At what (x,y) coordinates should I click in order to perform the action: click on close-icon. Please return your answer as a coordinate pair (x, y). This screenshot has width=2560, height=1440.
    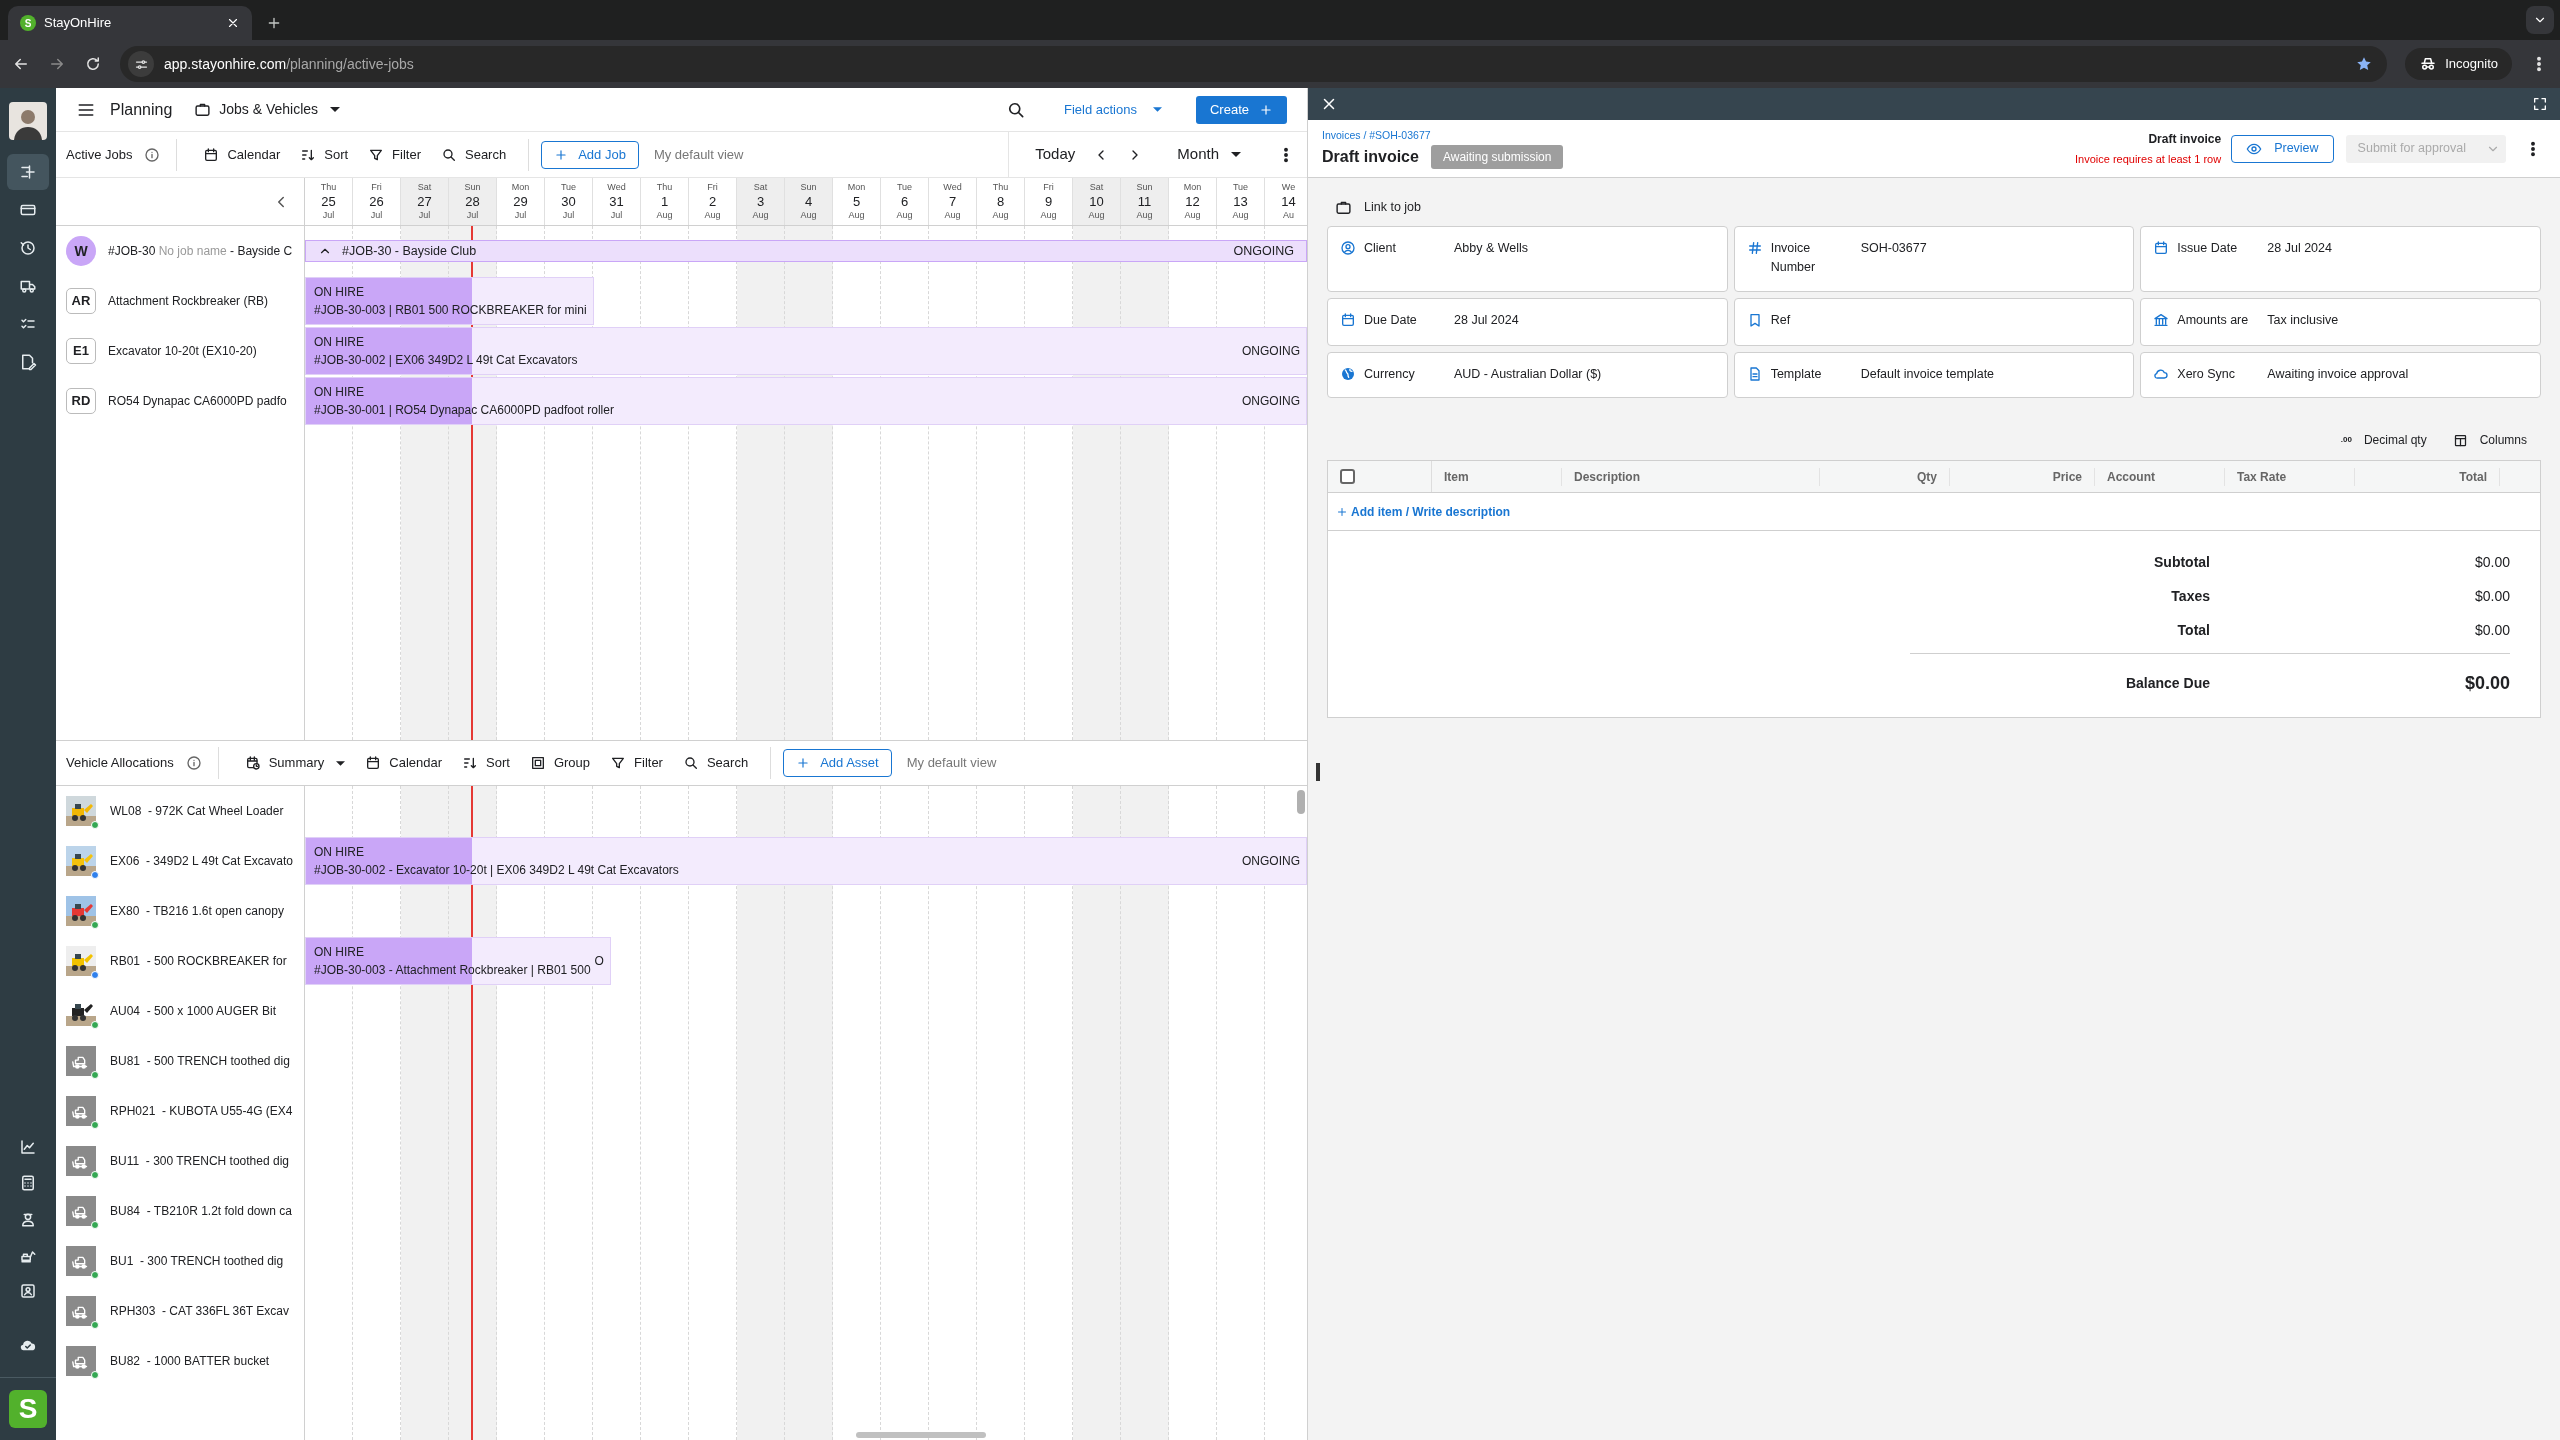
    Looking at the image, I should click on (233, 23).